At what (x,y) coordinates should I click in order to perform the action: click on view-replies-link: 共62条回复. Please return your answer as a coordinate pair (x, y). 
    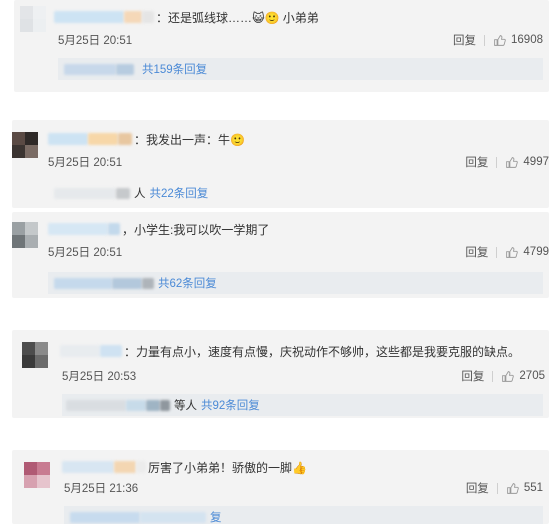
    Looking at the image, I should click on (187, 283).